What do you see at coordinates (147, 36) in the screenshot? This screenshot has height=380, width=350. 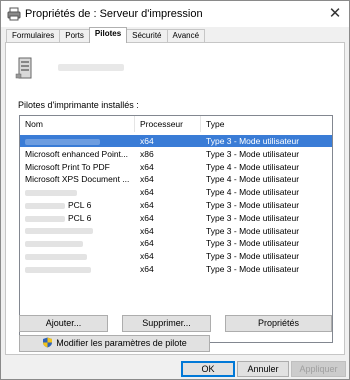 I see `tab-security: Sécurité` at bounding box center [147, 36].